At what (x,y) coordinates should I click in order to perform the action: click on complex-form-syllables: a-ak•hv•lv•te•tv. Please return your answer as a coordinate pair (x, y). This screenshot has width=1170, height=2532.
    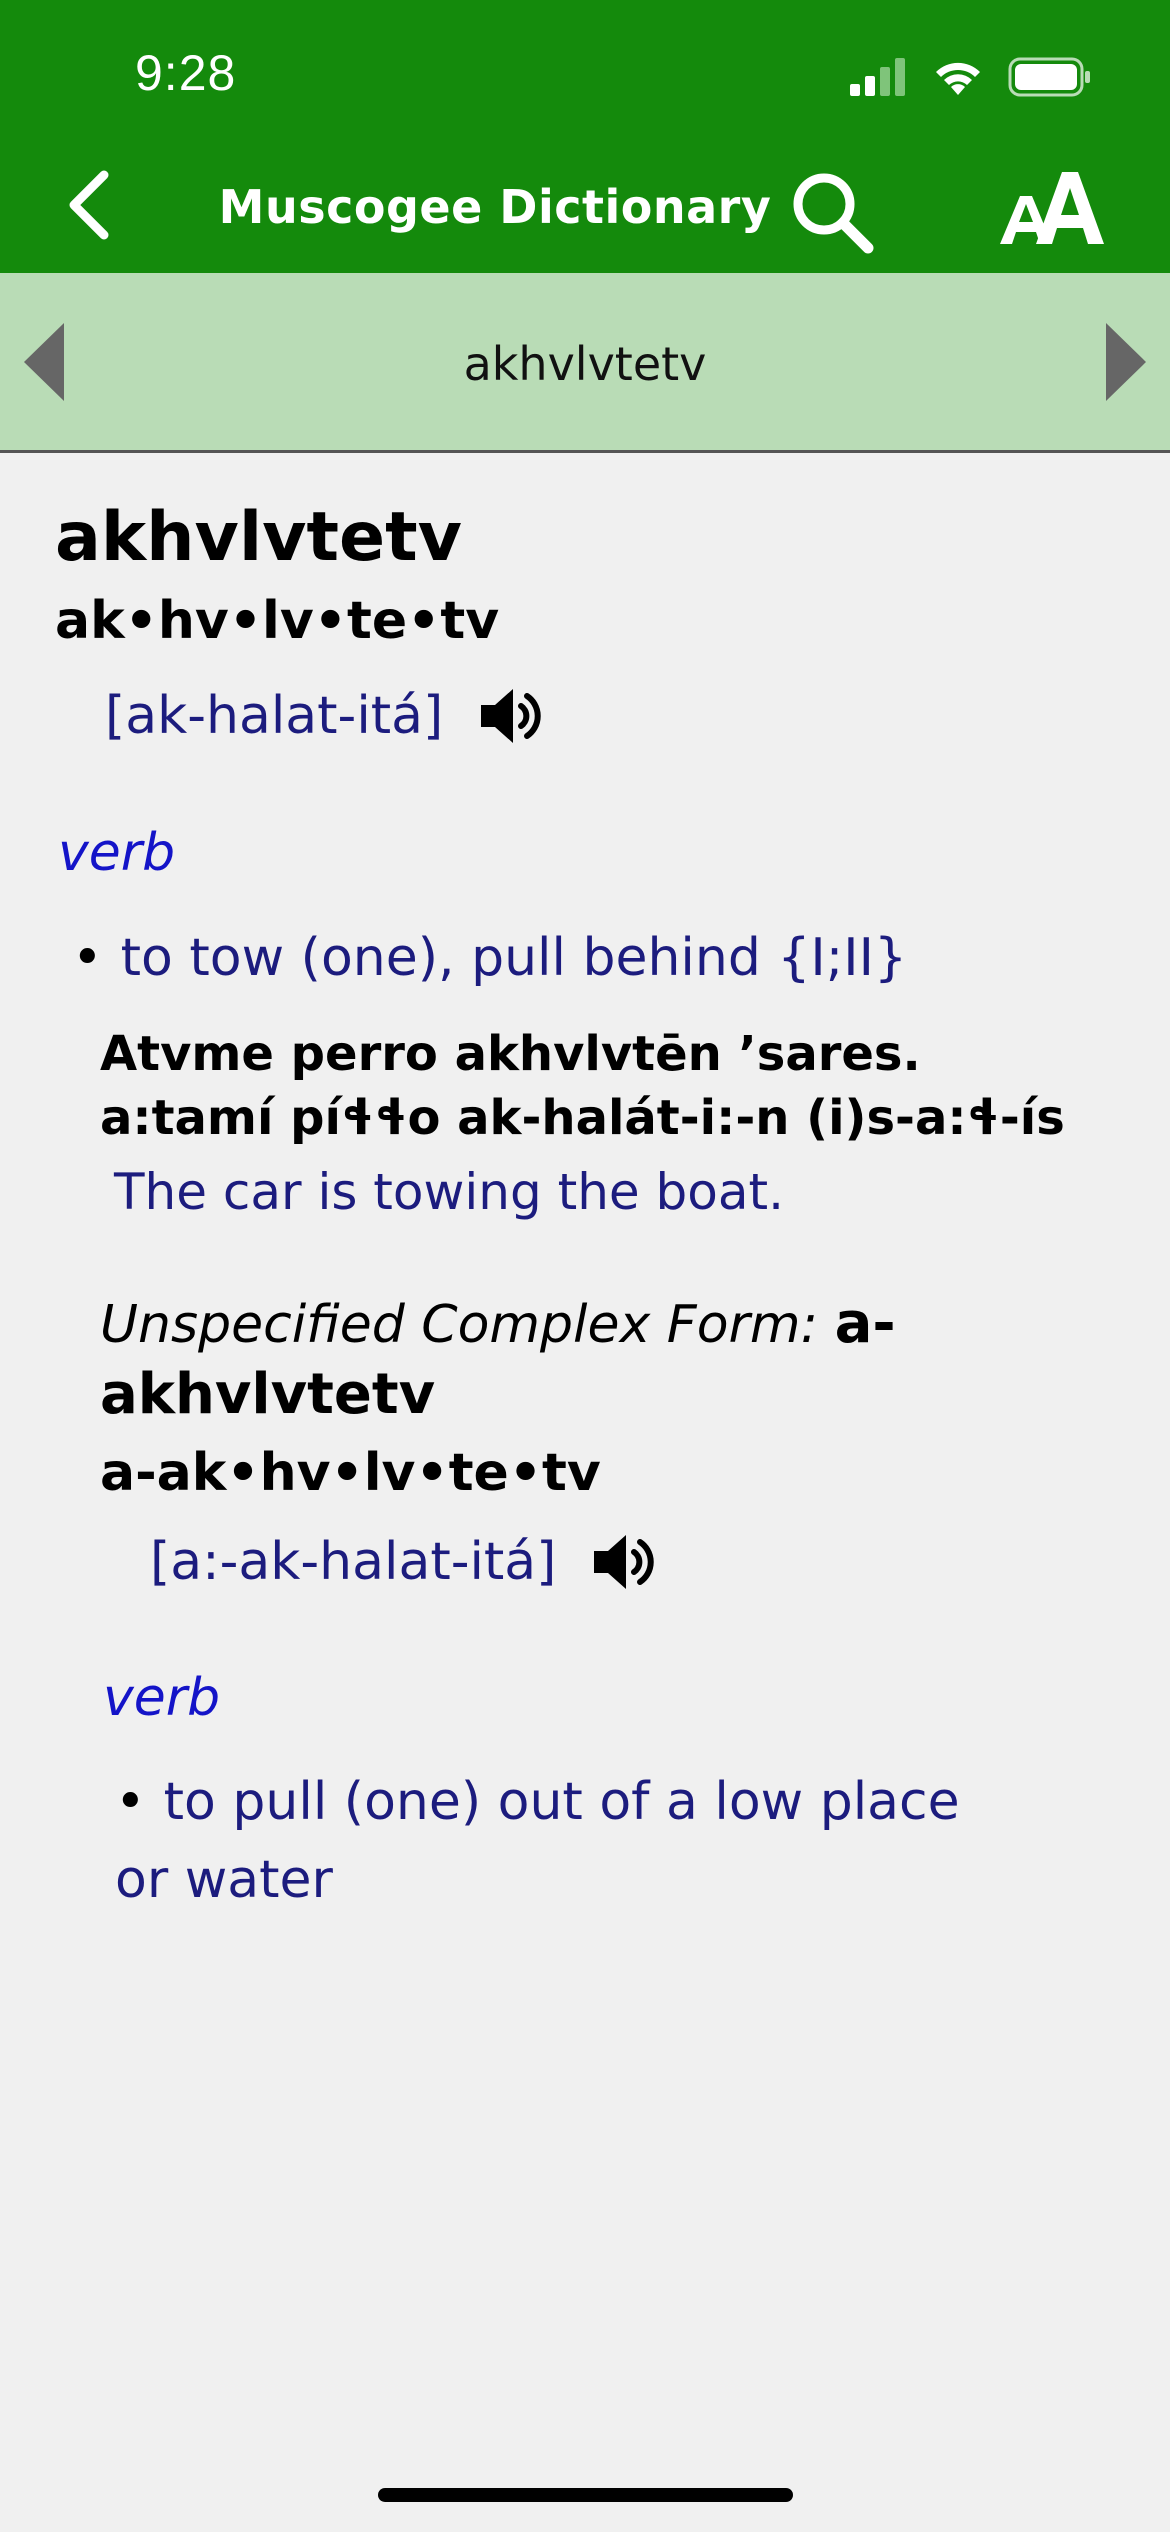
    Looking at the image, I should click on (350, 1473).